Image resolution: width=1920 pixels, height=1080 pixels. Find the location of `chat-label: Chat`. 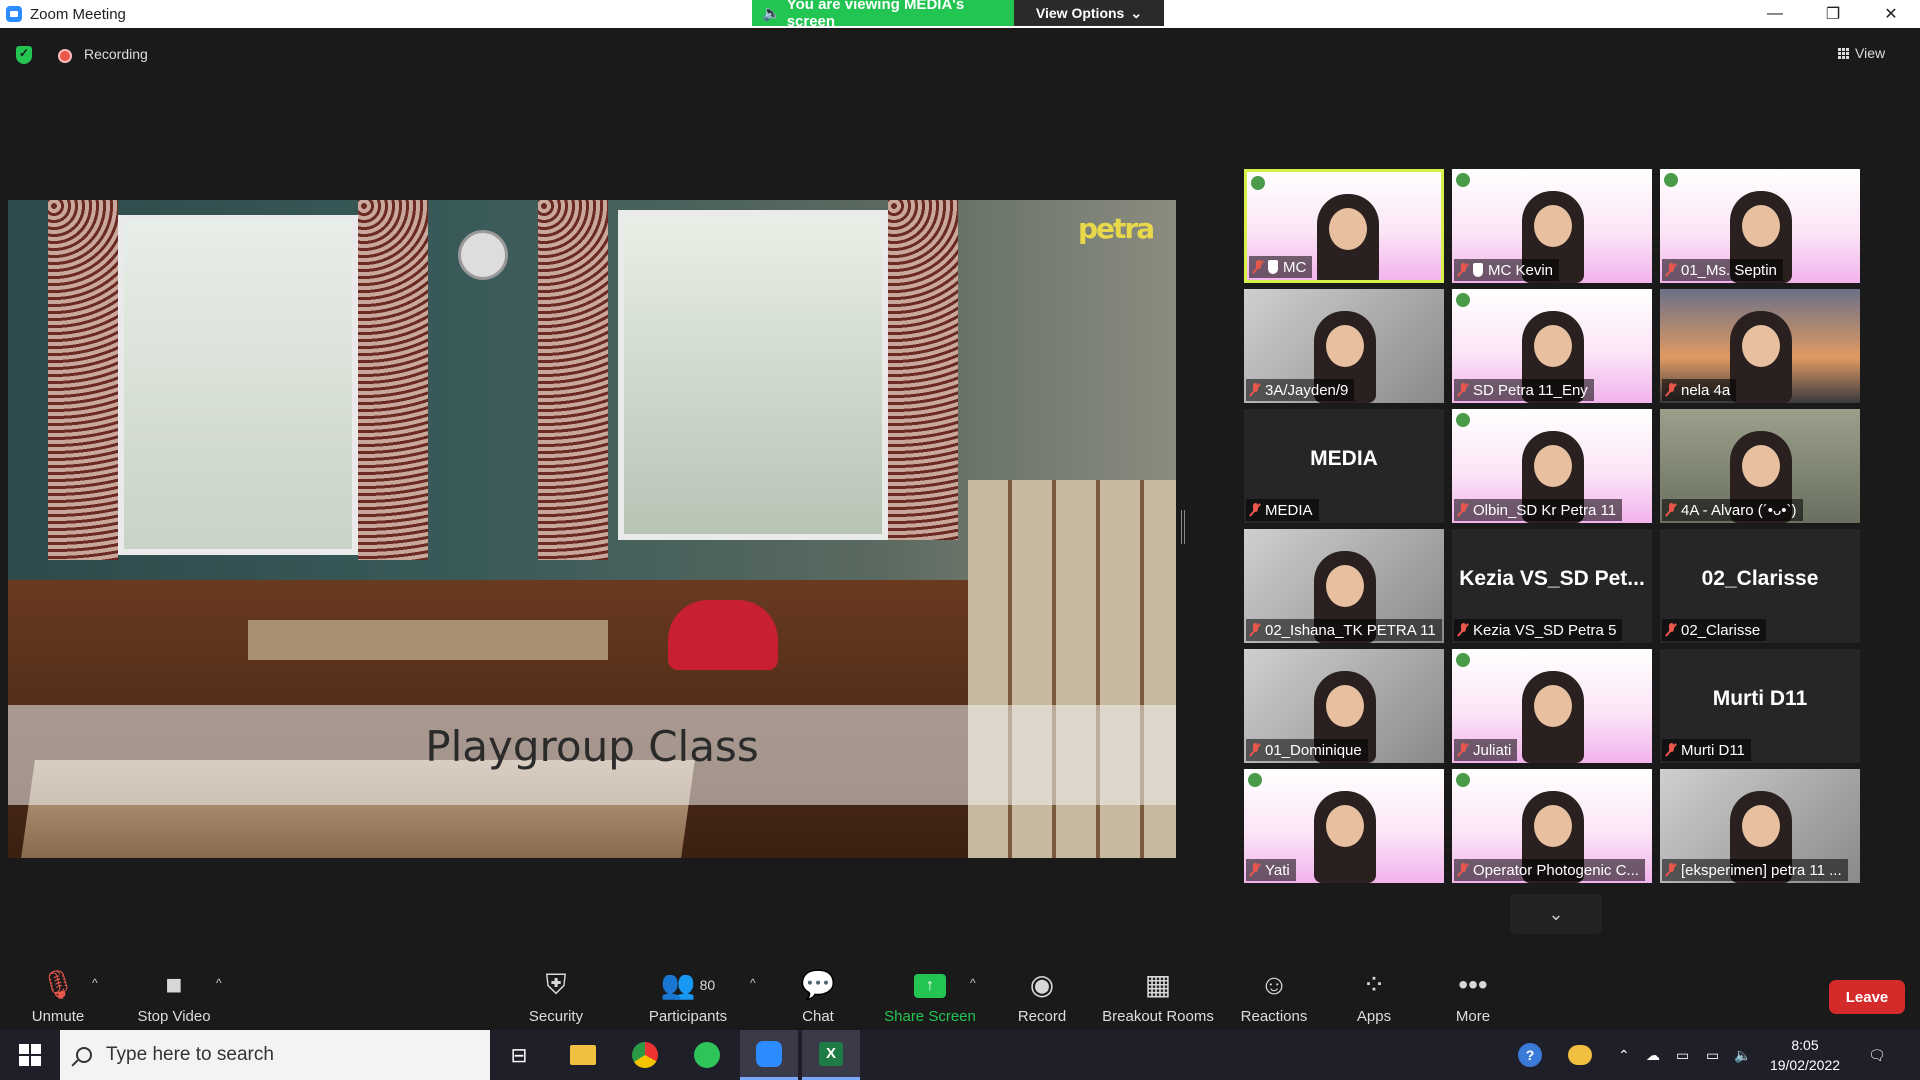

chat-label: Chat is located at coordinates (818, 1016).